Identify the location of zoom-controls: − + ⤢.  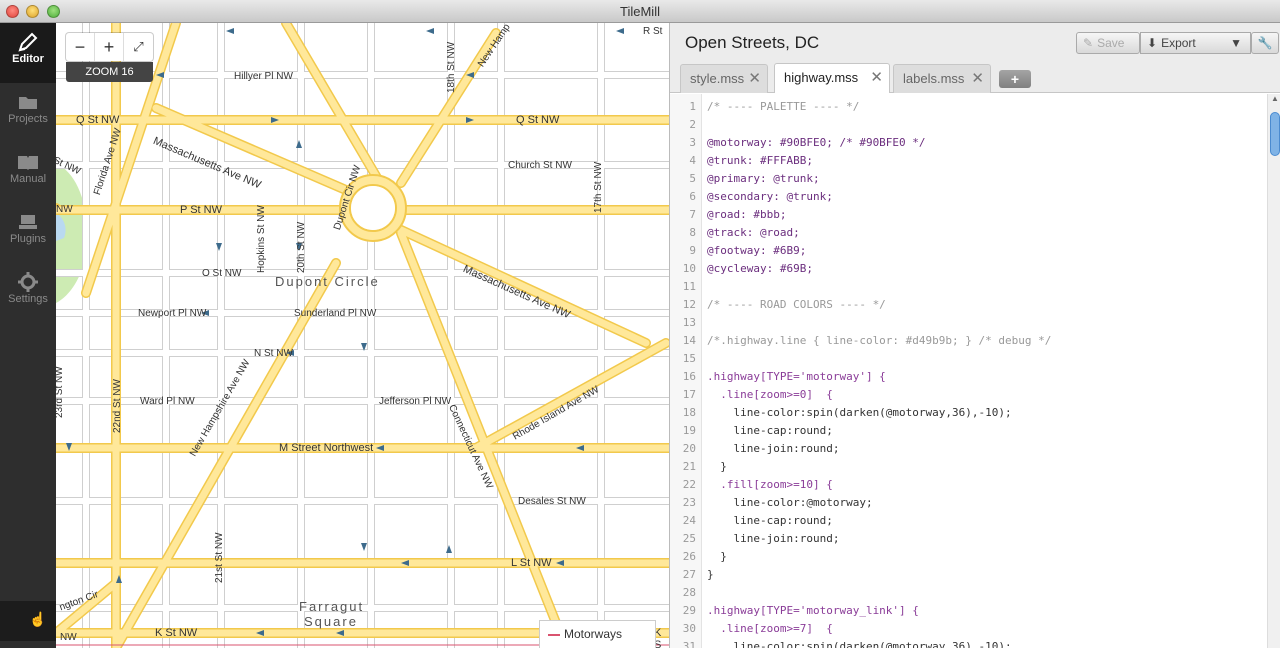
(109, 47).